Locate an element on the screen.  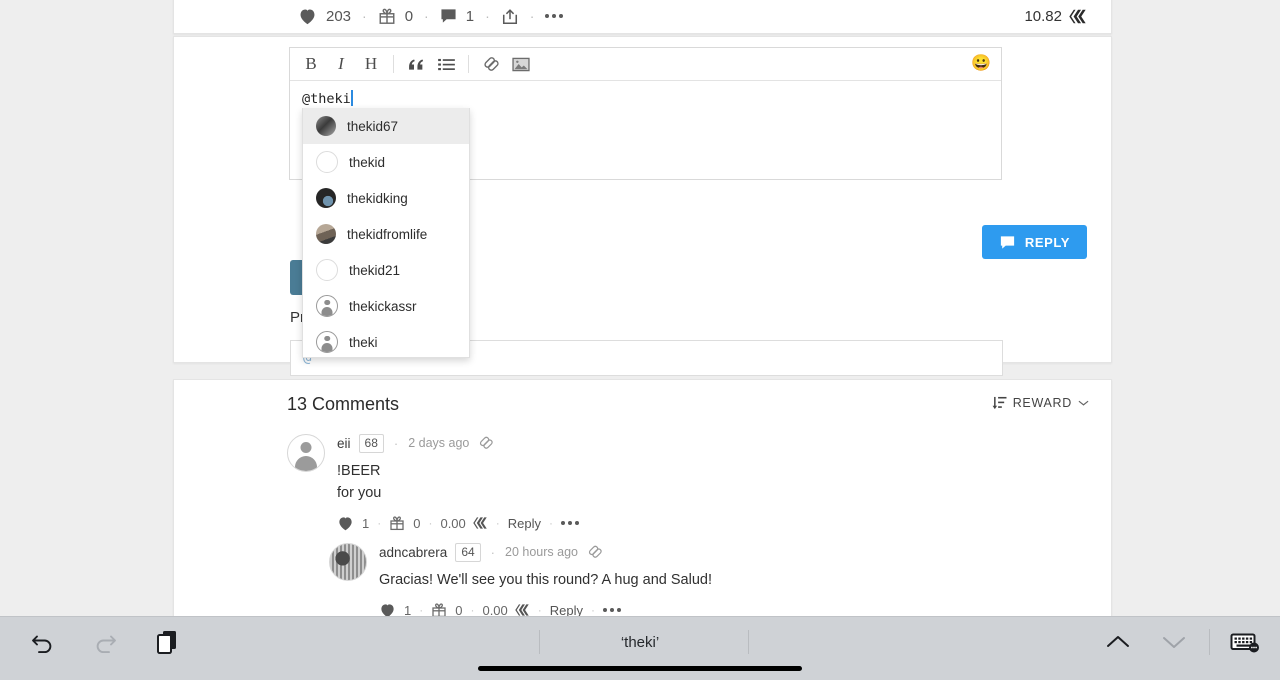
autocomplete-item-label: thekid21 is located at coordinates (375, 270).